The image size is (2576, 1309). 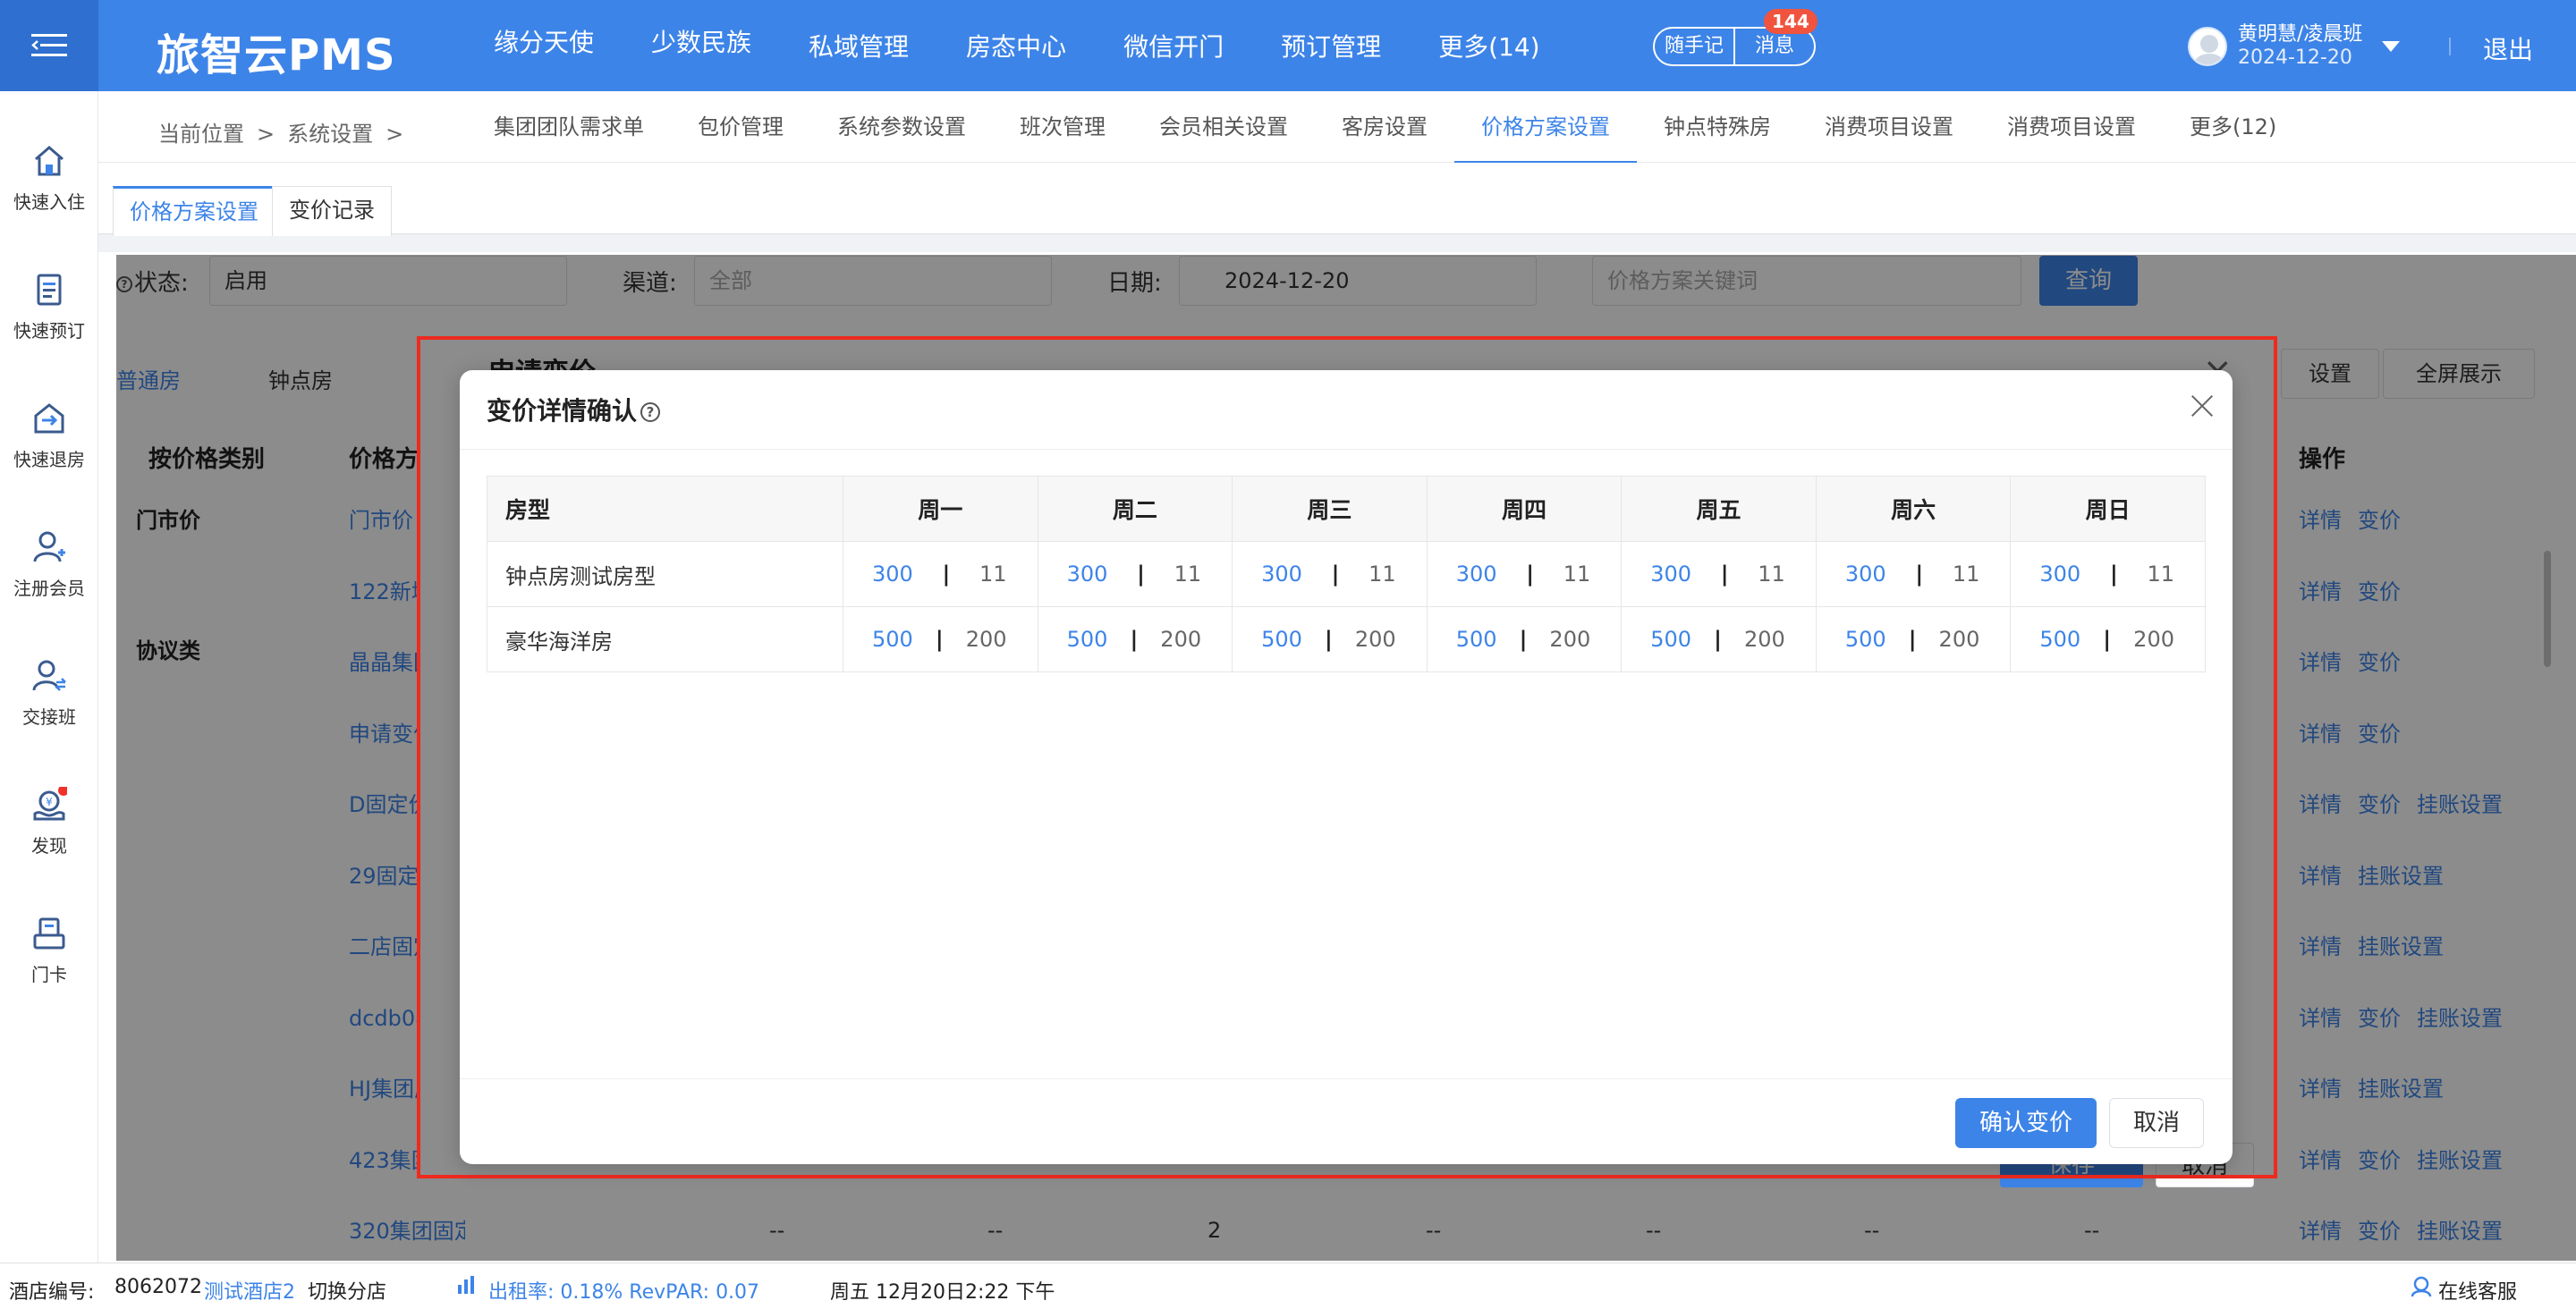 I want to click on nav-item-private-domain: 私域管理, so click(x=858, y=45).